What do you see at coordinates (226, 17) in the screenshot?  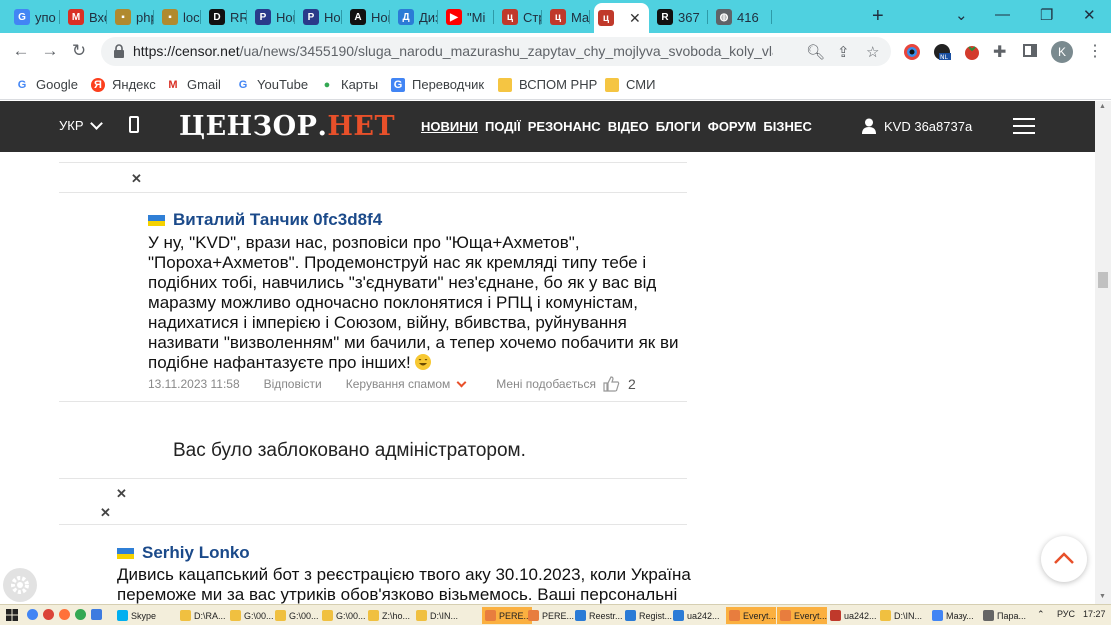 I see `browser-tab: D RRR` at bounding box center [226, 17].